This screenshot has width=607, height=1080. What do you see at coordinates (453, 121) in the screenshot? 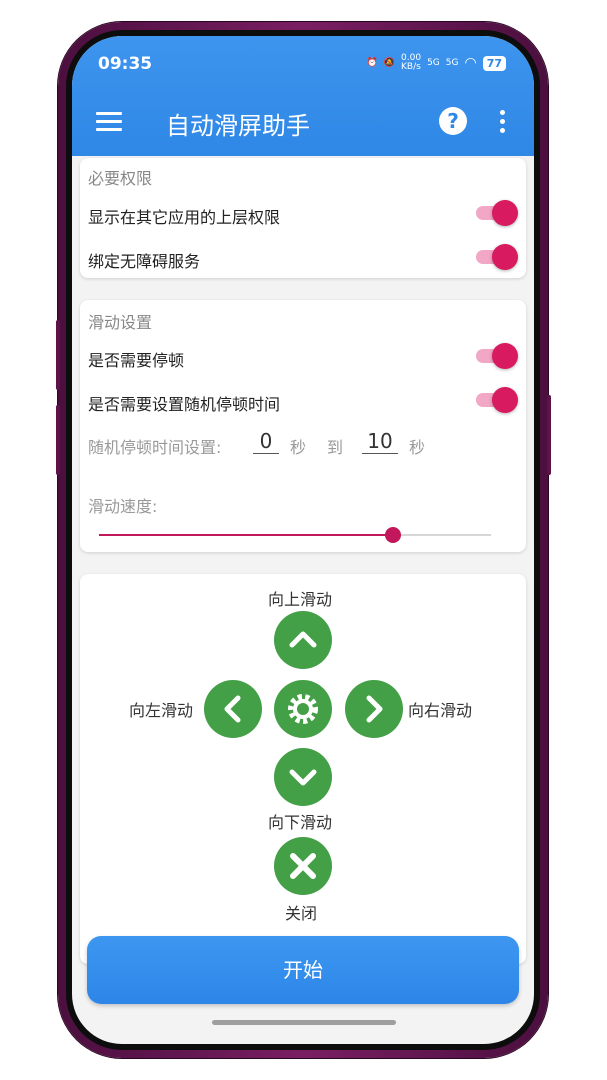
I see `help-icon: ?` at bounding box center [453, 121].